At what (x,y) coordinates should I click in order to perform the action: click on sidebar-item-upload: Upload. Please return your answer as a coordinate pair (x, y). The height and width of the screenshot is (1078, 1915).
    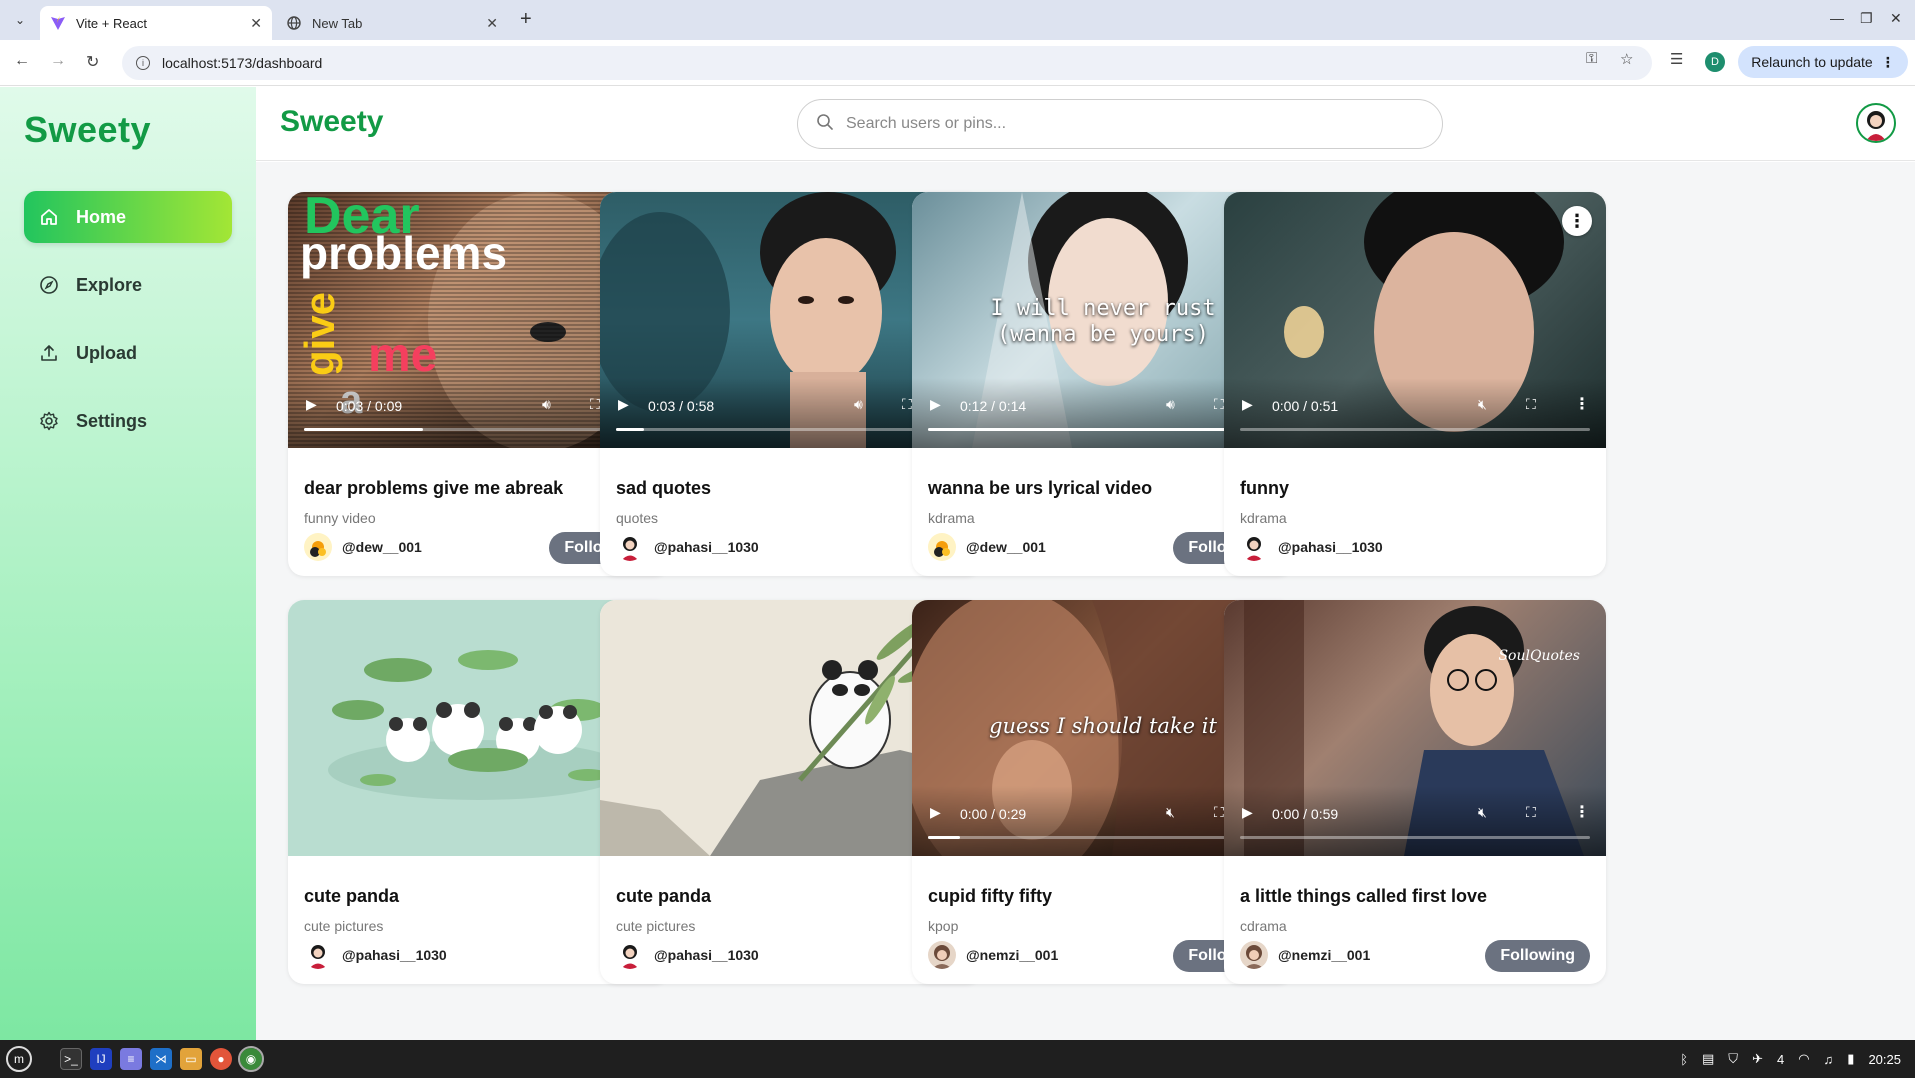
    Looking at the image, I should click on (128, 353).